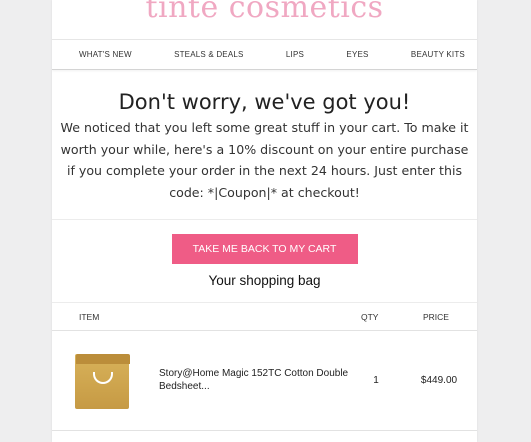 This screenshot has width=531, height=442. I want to click on column-header-item: ITEM, so click(89, 316).